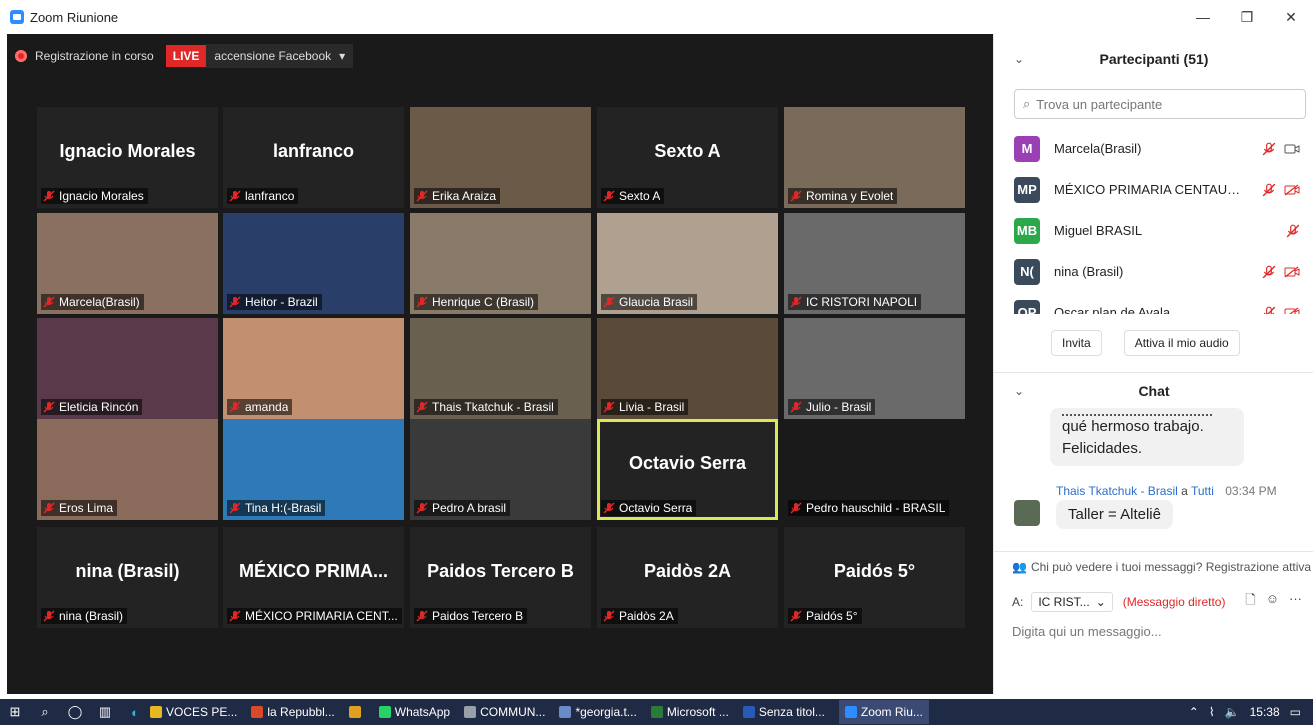 The height and width of the screenshot is (725, 1313). I want to click on video-tile: Paidòs 2A Paidòs 2A, so click(687, 577).